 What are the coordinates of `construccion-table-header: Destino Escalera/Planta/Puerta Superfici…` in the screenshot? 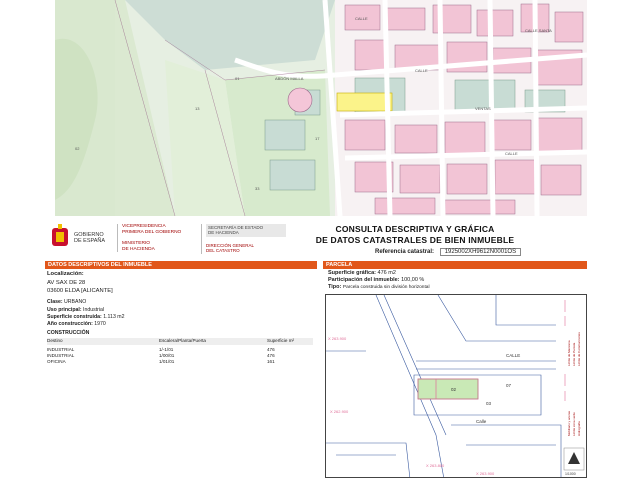 It's located at (180, 341).